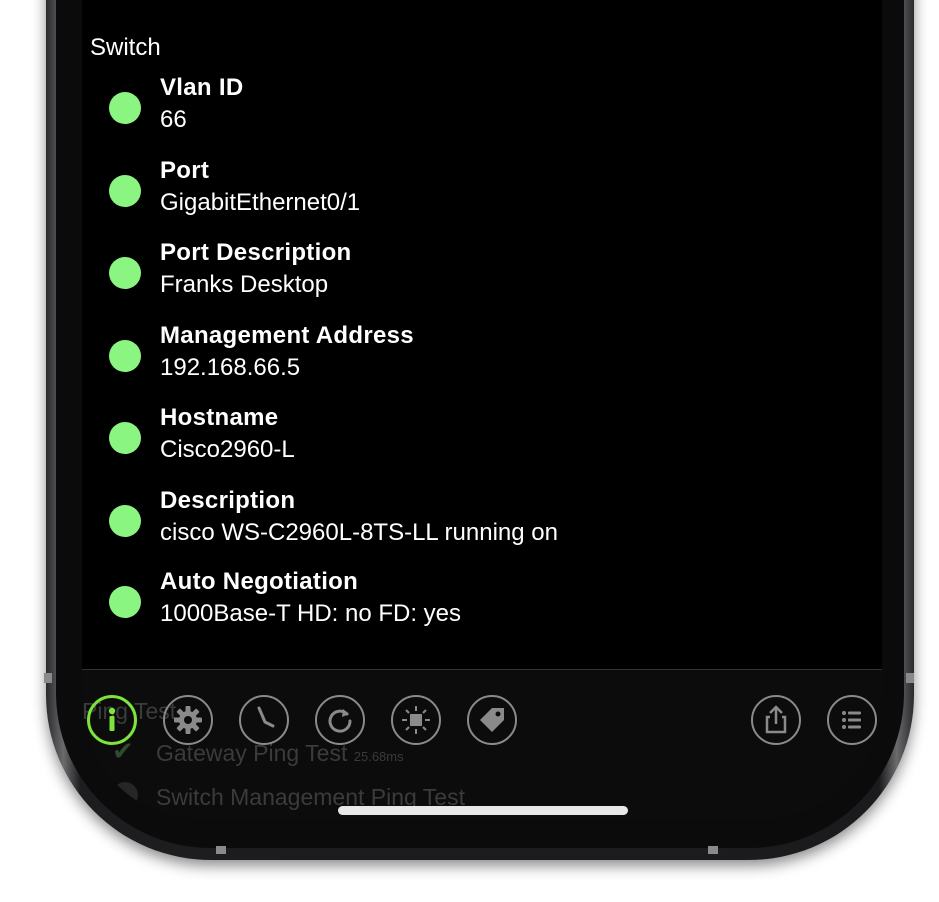 Image resolution: width=939 pixels, height=902 pixels. Describe the element at coordinates (482, 192) in the screenshot. I see `list-item-port: Port GigabitEthernet0/1` at that location.